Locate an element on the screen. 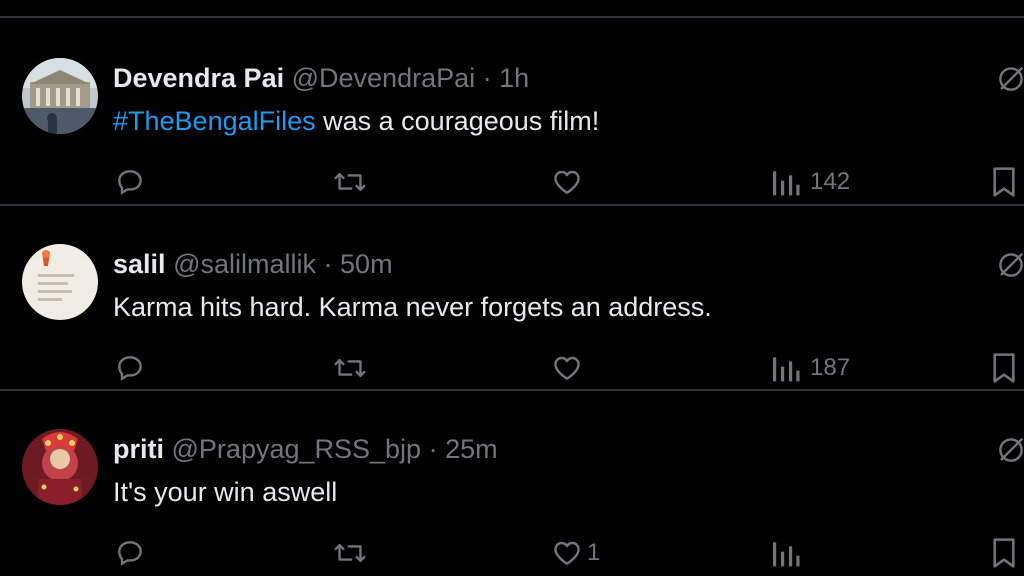  action-bar: 187 is located at coordinates (512, 368).